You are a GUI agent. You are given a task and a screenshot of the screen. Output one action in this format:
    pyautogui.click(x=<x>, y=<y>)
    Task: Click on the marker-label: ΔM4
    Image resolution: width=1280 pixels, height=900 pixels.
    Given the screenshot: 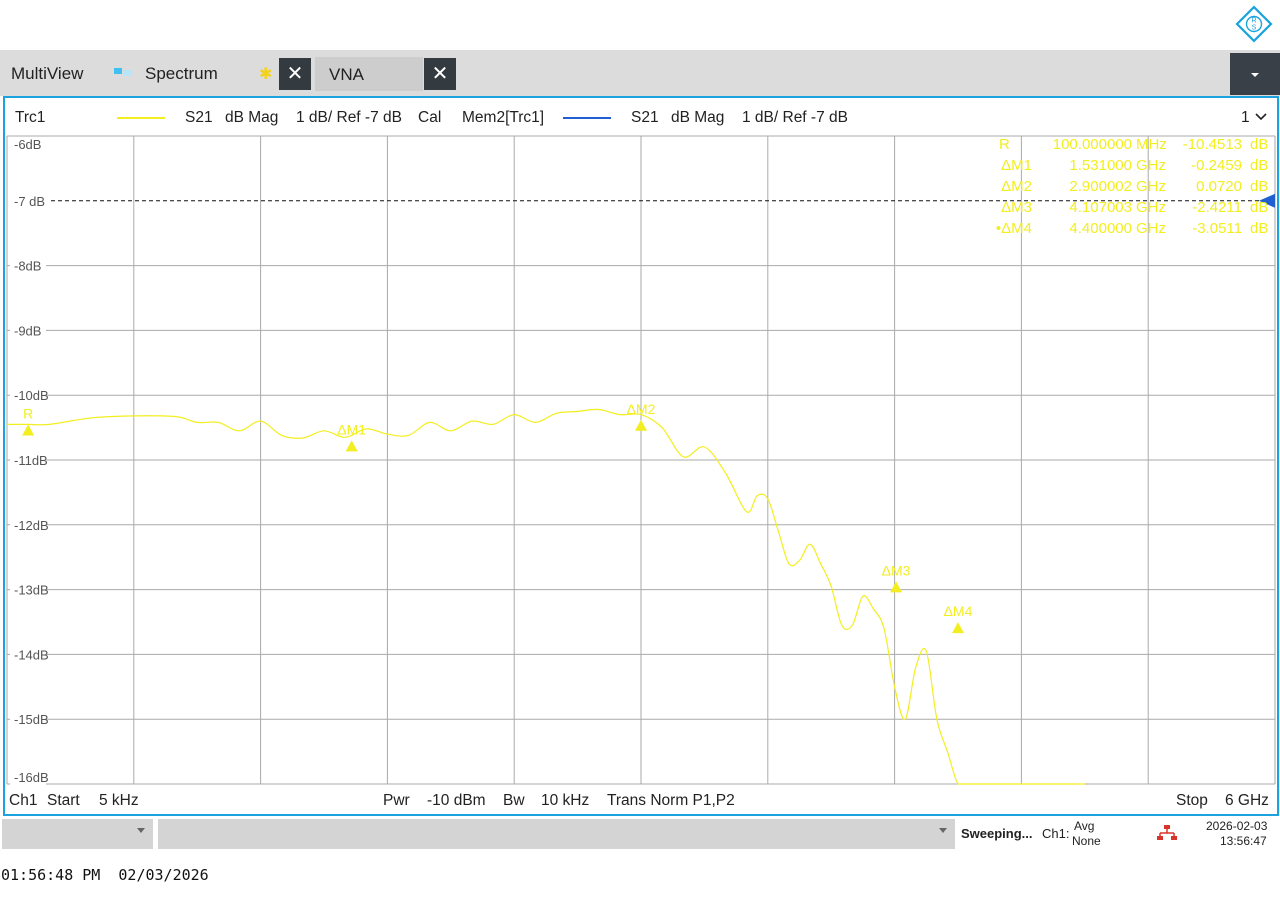 What is the action you would take?
    pyautogui.click(x=958, y=611)
    